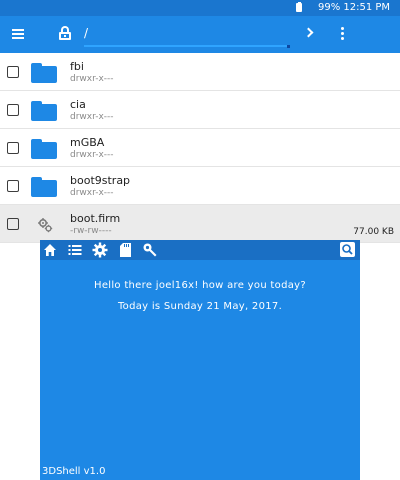  Describe the element at coordinates (95, 218) in the screenshot. I see `file-name: boot.firm` at that location.